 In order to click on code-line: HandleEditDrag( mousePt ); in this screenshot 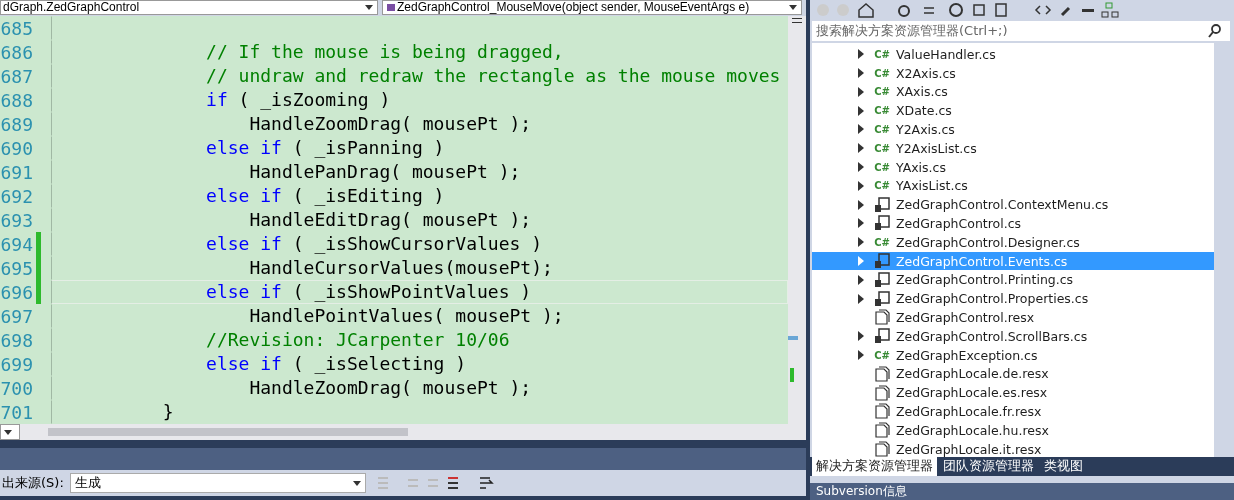, I will do `click(390, 220)`.